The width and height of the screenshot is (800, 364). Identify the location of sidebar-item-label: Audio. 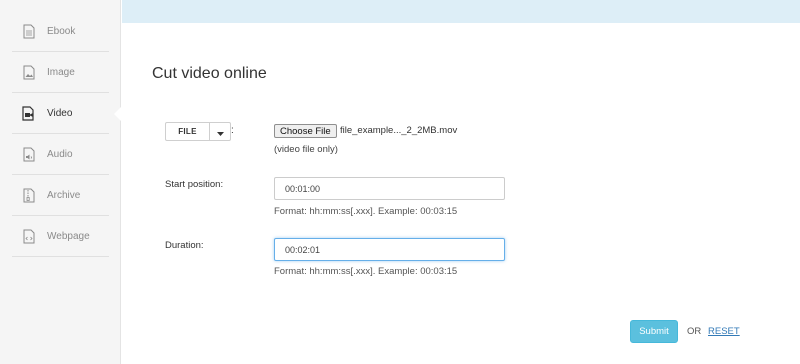
(60, 154).